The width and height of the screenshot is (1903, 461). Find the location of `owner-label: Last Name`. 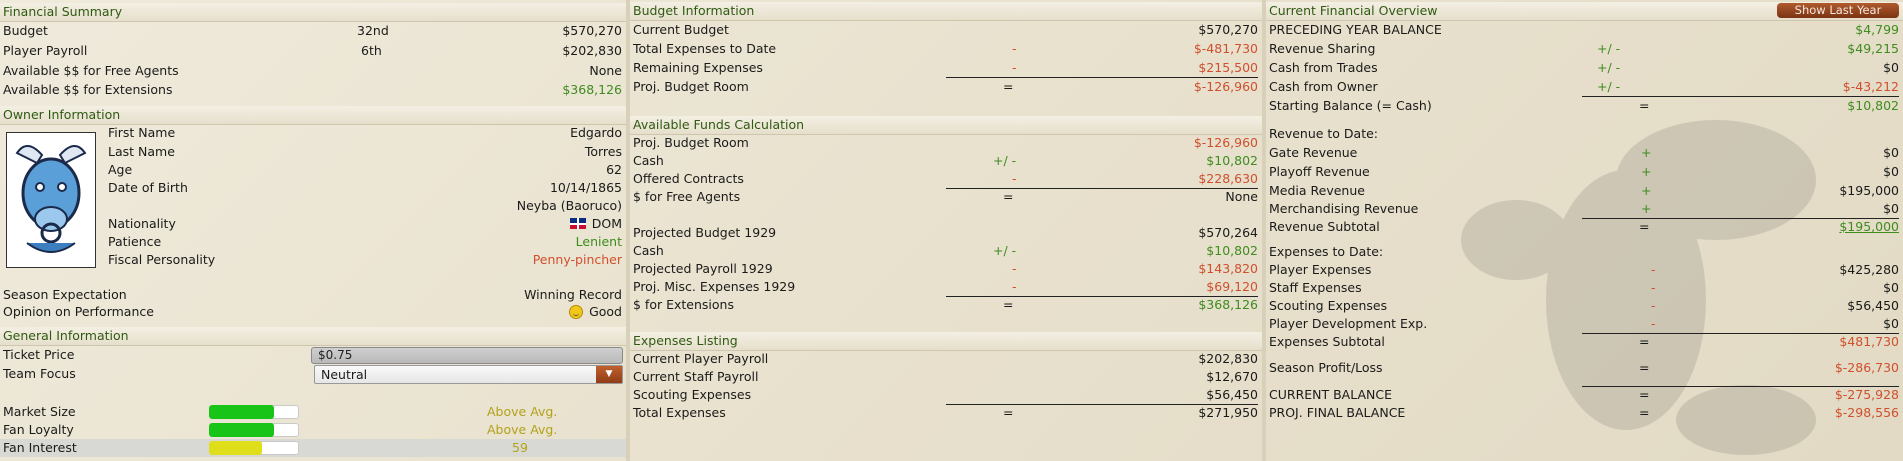

owner-label: Last Name is located at coordinates (141, 151).